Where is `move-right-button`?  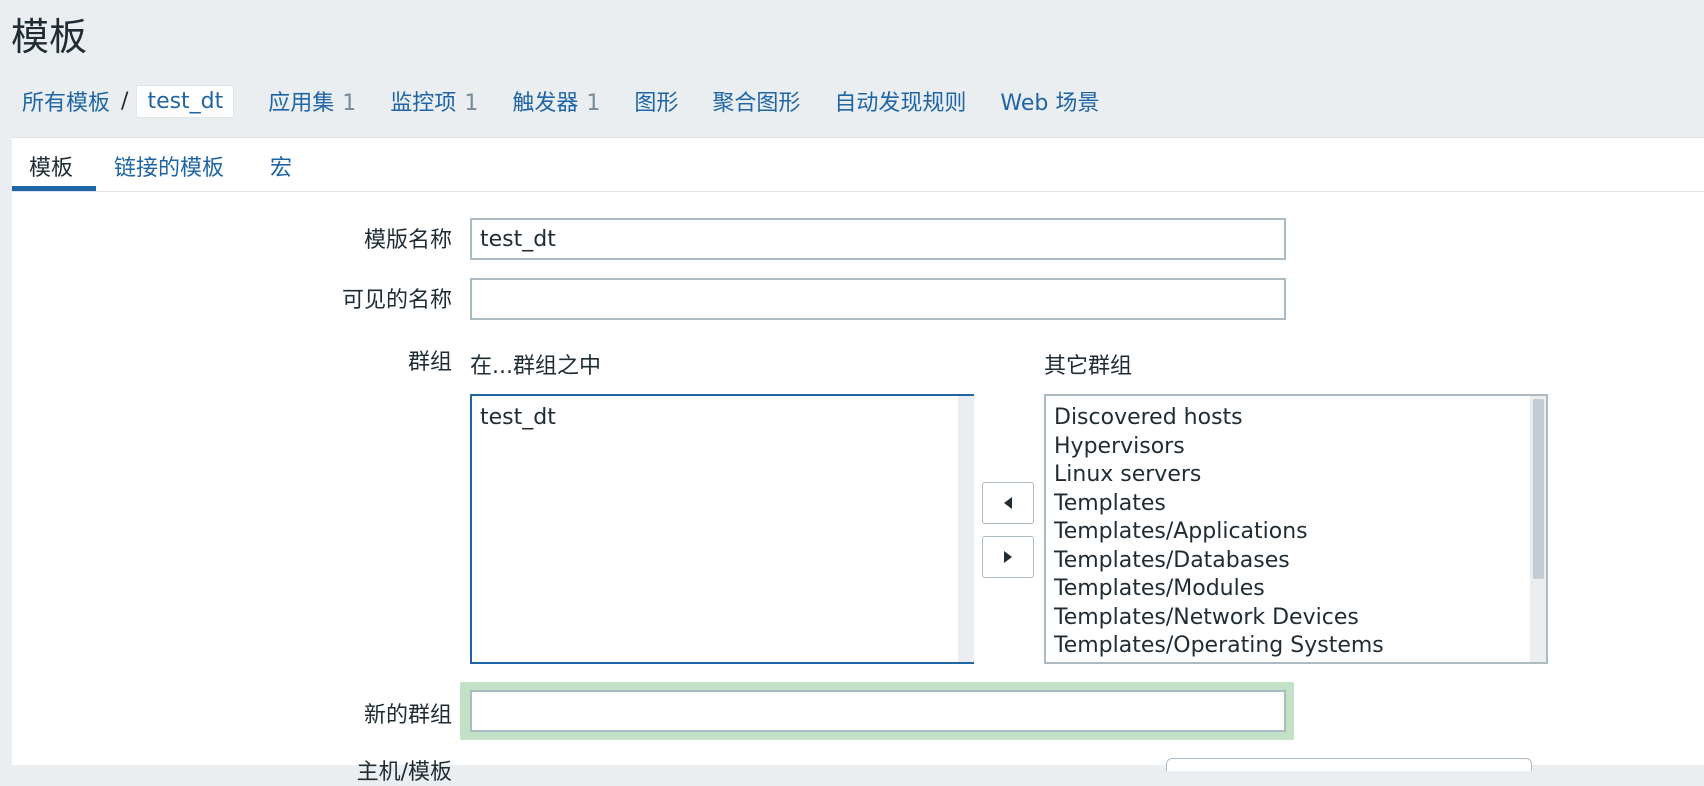
move-right-button is located at coordinates (1008, 557).